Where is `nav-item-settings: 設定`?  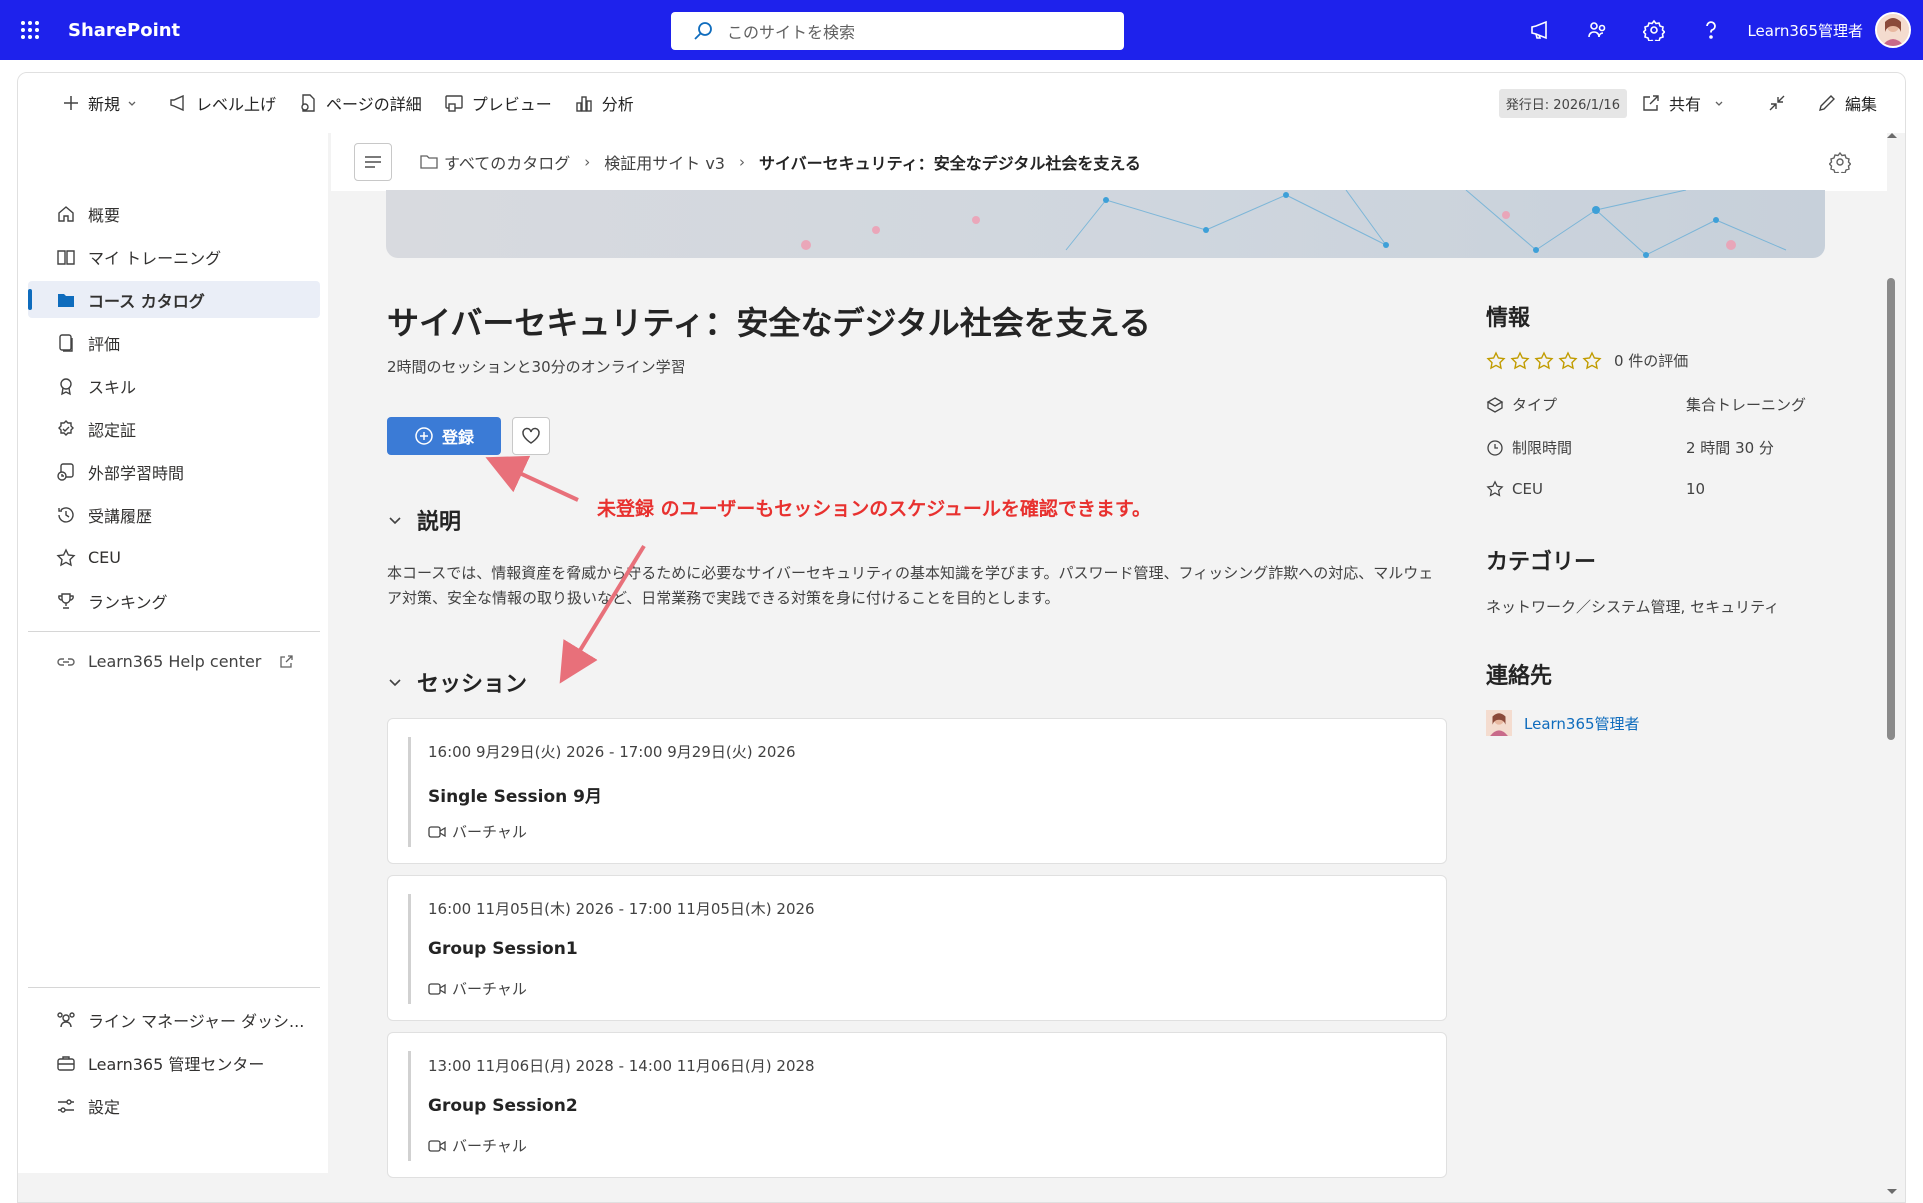 nav-item-settings: 設定 is located at coordinates (174, 1105).